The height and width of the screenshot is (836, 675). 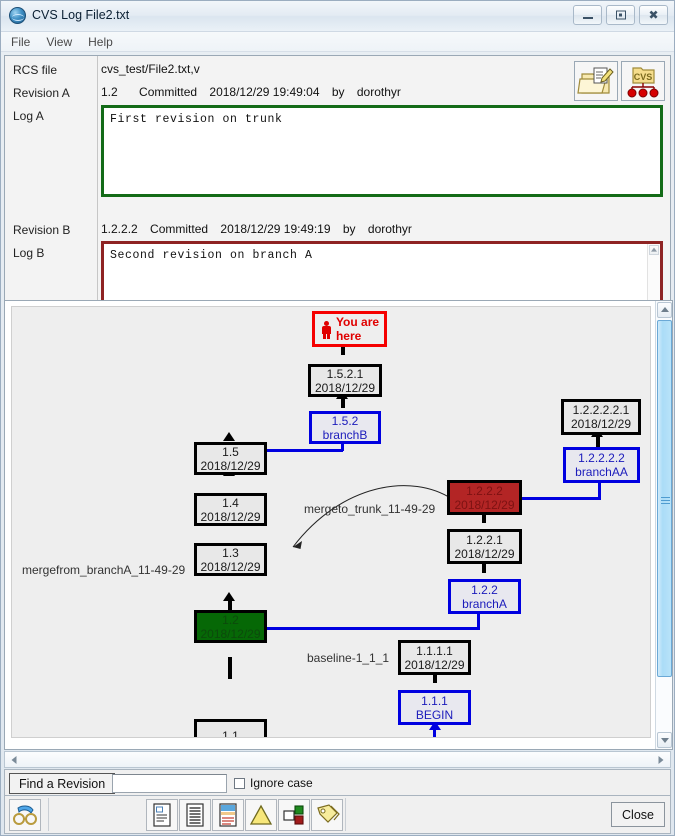 I want to click on show-log-text-button, so click(x=162, y=815).